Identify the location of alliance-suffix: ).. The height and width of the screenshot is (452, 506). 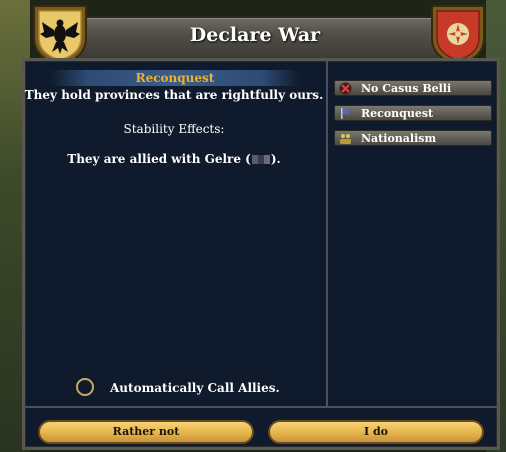
(275, 159).